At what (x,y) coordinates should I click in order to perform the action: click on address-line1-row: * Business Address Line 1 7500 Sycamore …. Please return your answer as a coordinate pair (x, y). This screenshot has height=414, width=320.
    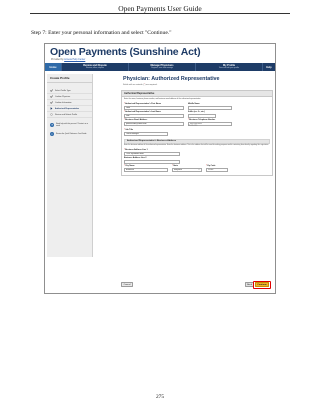
    Looking at the image, I should click on (197, 152).